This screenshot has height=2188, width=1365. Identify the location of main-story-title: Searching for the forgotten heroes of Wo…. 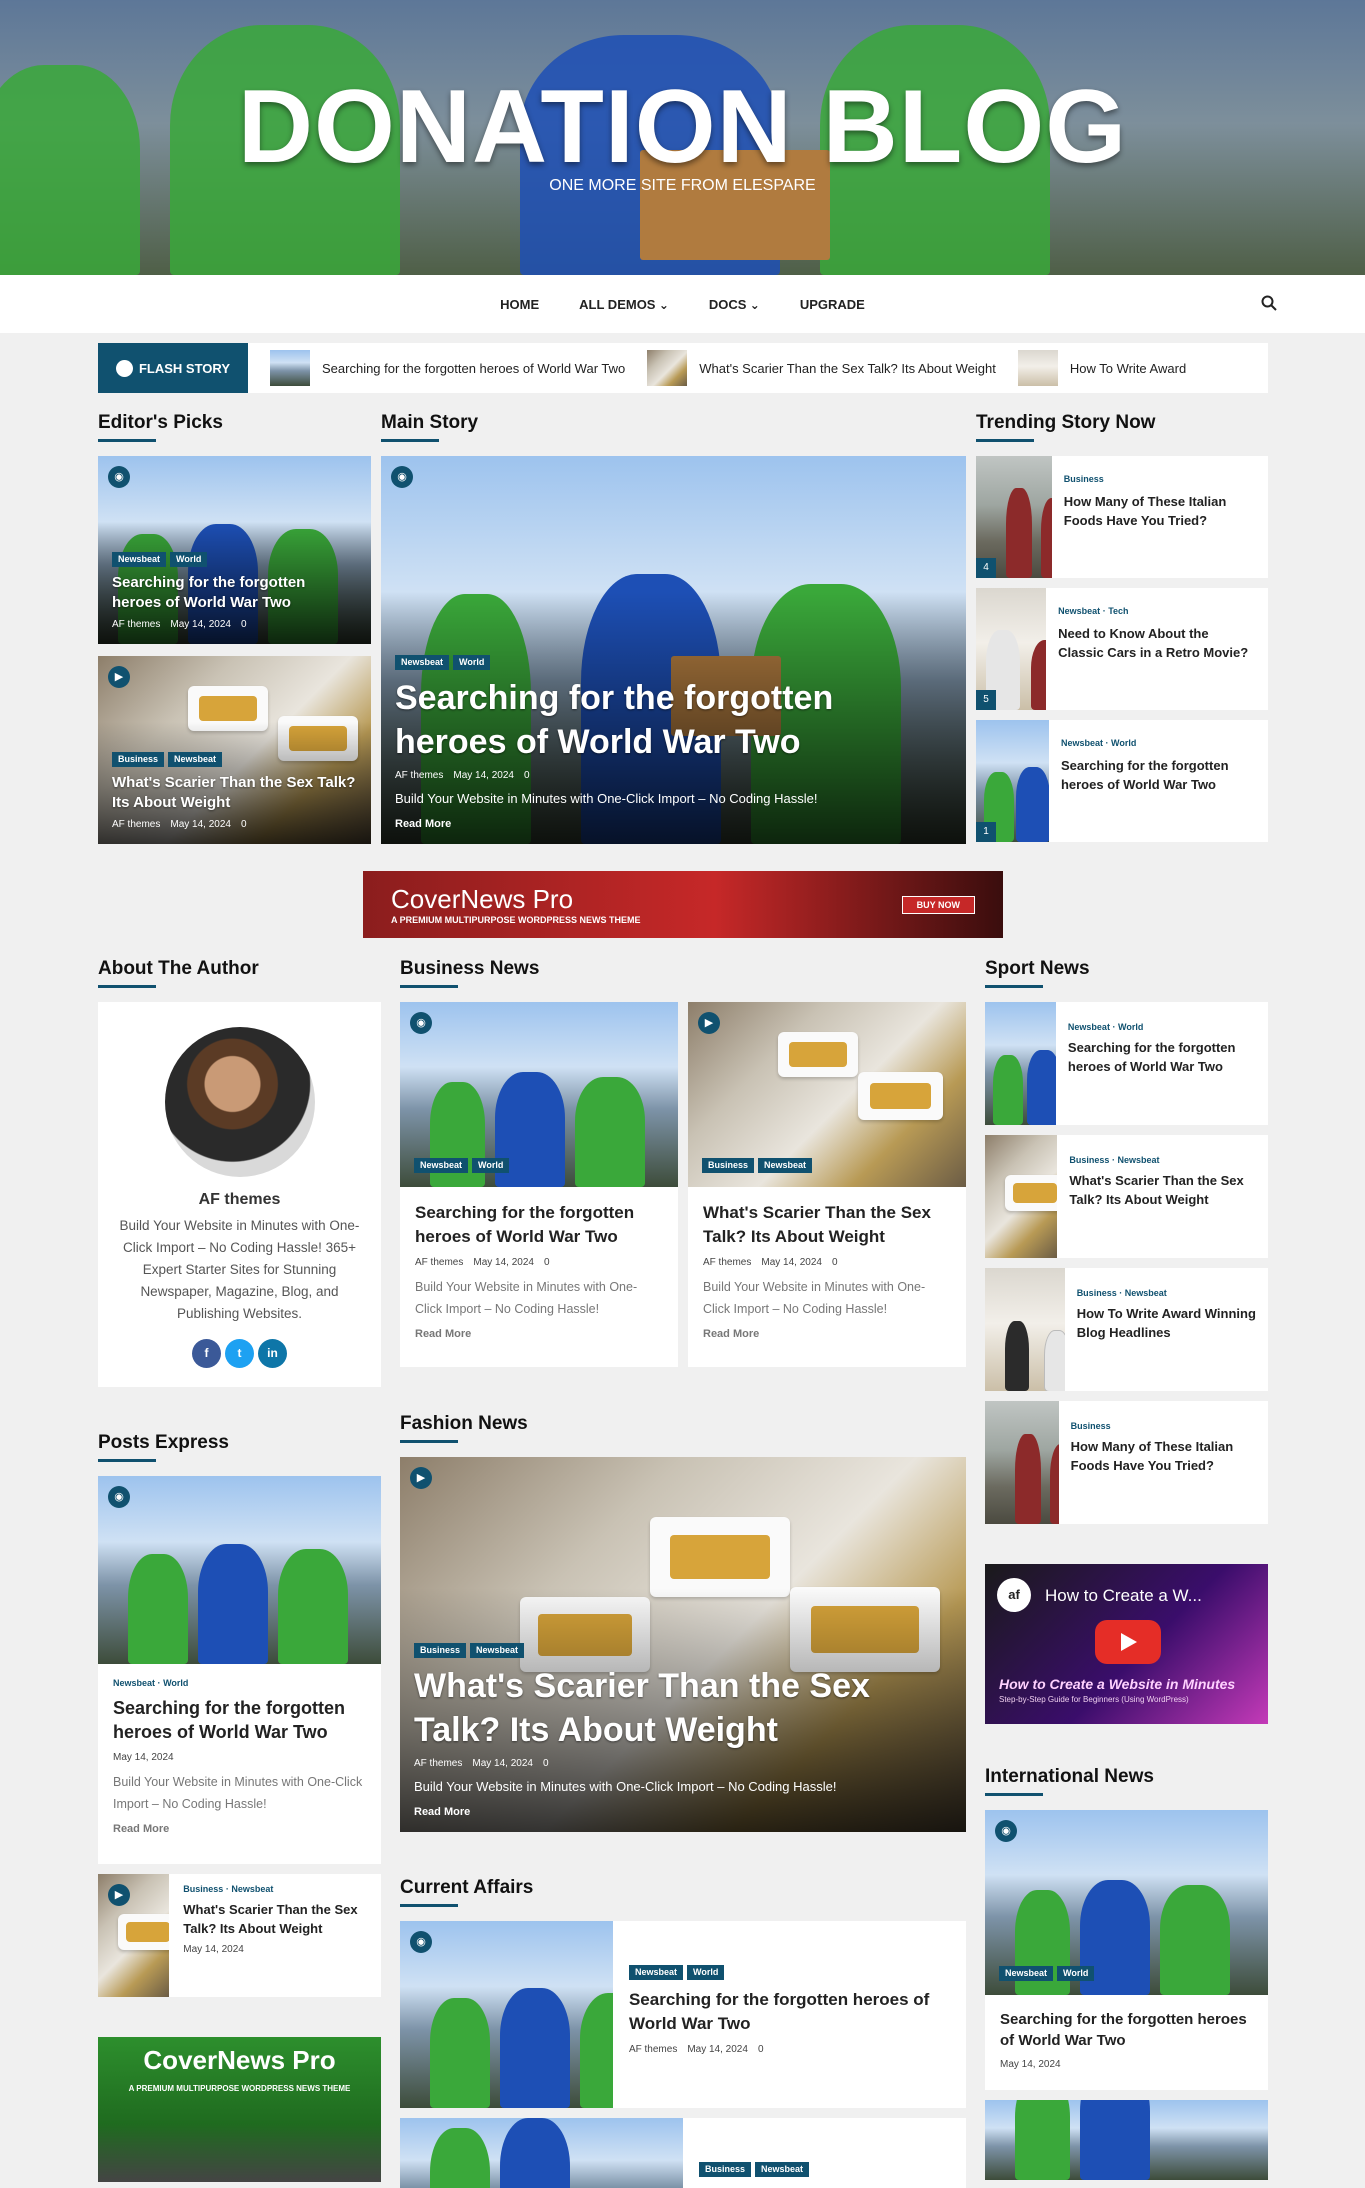
(673, 720).